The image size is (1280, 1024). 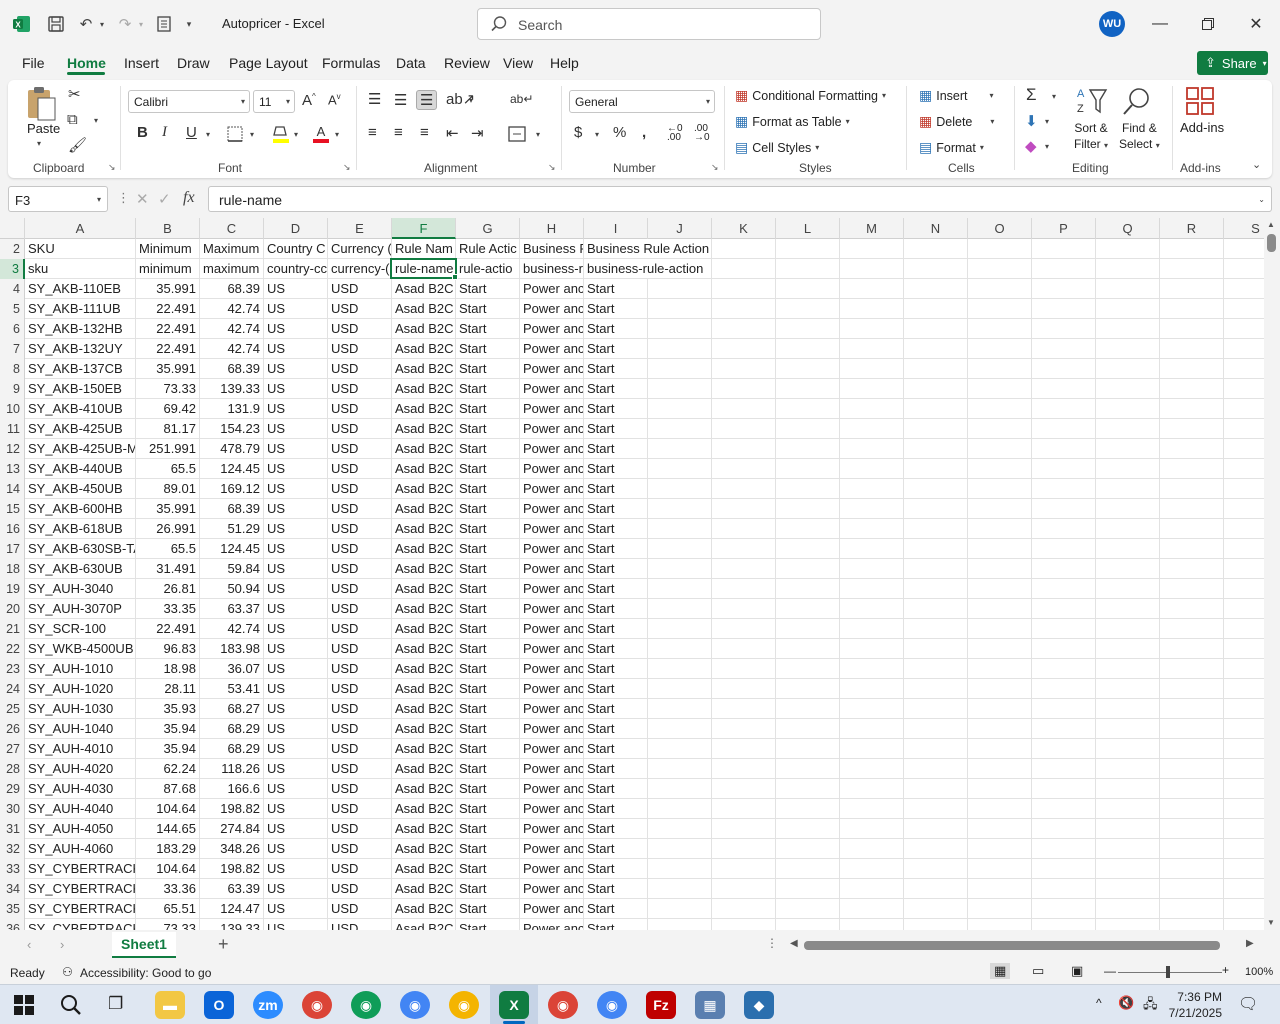 I want to click on accessibility-icon: ⚇, so click(x=67, y=972).